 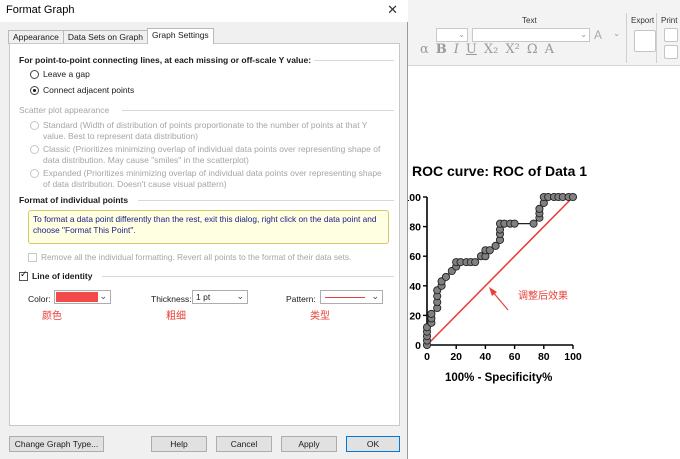 I want to click on print-icon, so click(x=671, y=35).